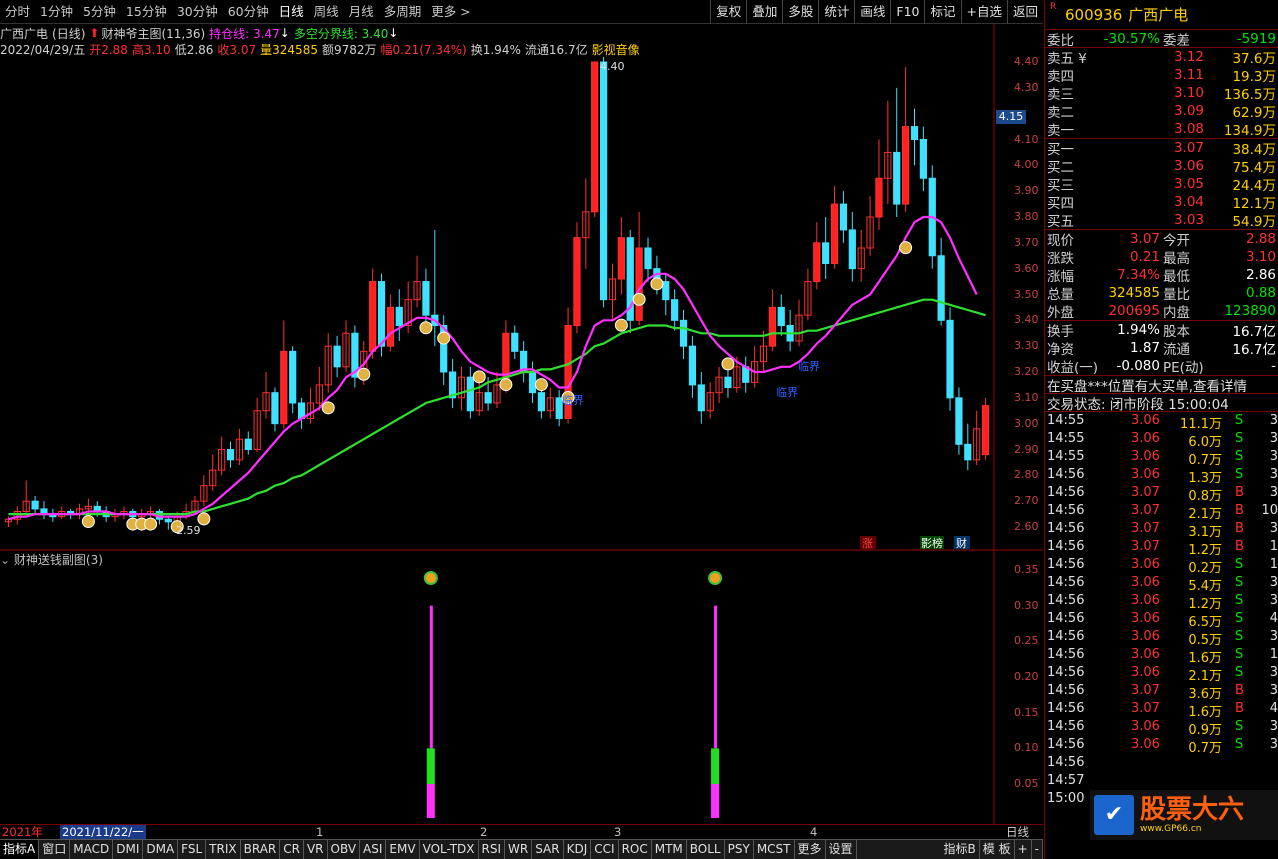  Describe the element at coordinates (1023, 849) in the screenshot. I see `indicator-tab-right: +` at that location.